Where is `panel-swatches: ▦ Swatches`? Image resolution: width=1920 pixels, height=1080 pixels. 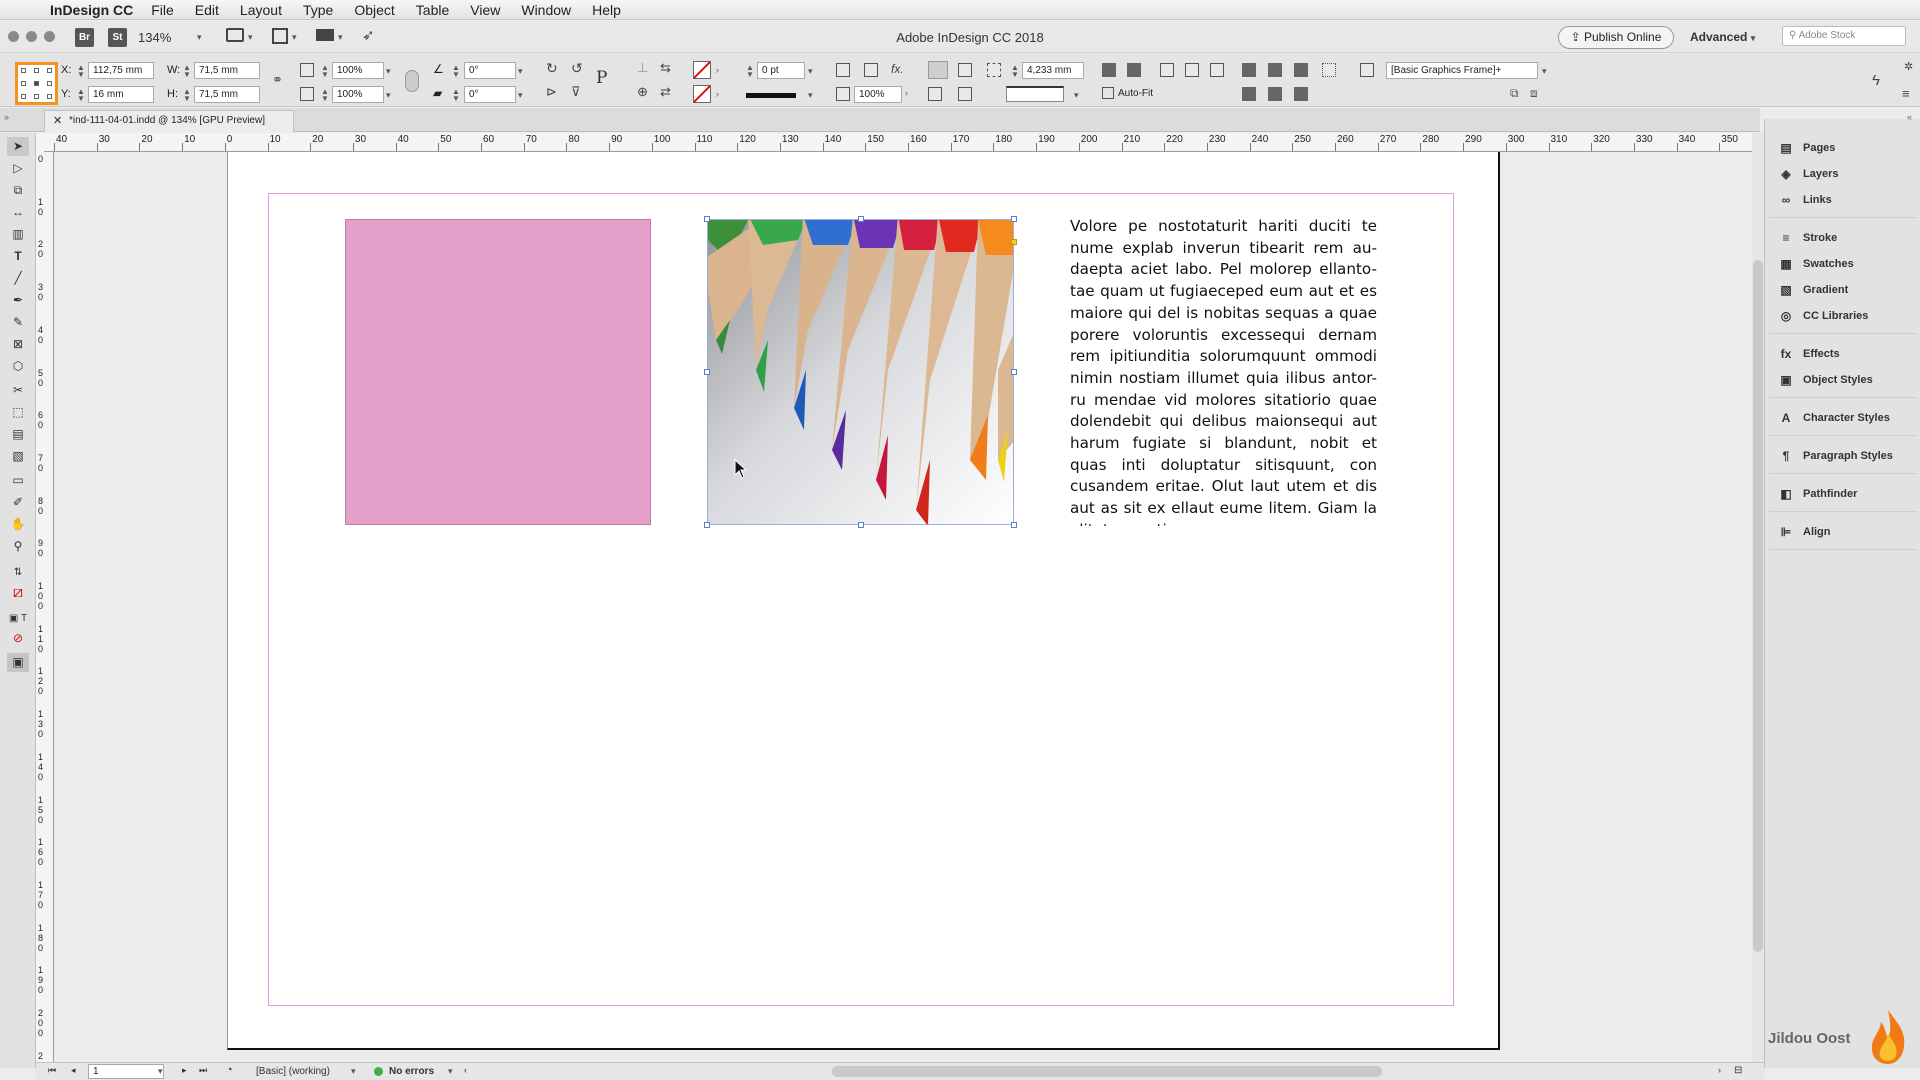
panel-swatches: ▦ Swatches is located at coordinates (1816, 264).